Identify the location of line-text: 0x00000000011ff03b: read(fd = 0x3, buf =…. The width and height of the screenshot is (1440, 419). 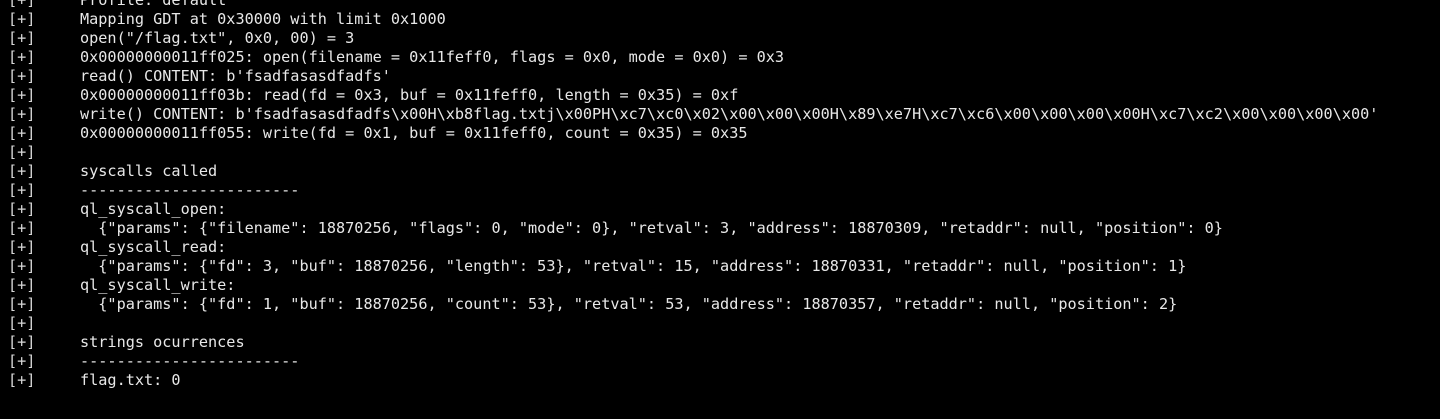
(409, 95).